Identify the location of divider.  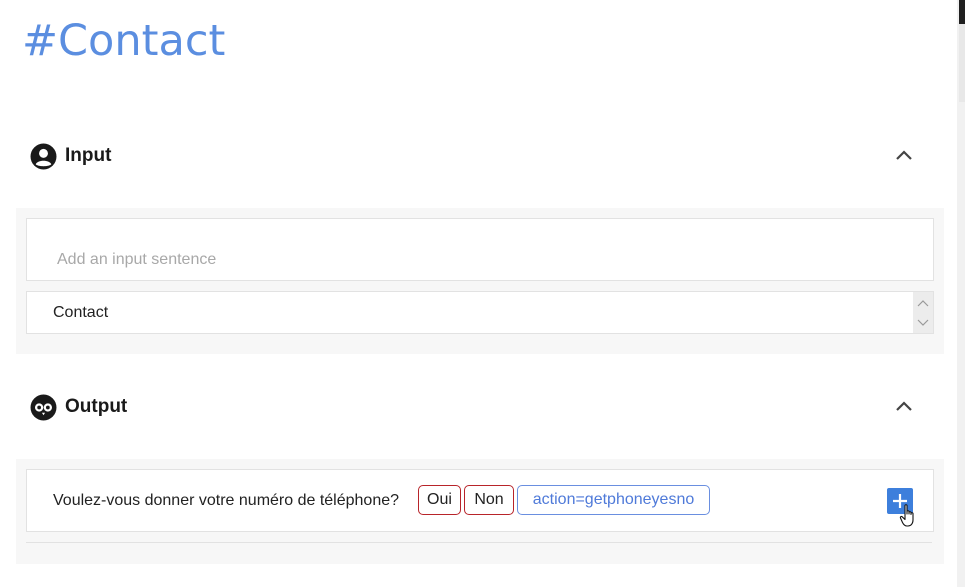
(479, 542).